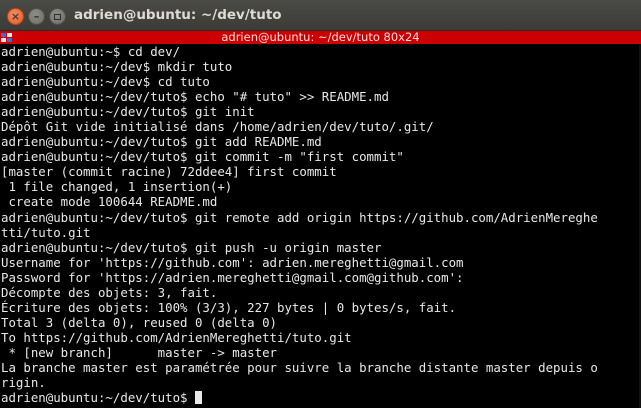  Describe the element at coordinates (117, 187) in the screenshot. I see `terminal-line: 1 file changed, 1 insertion(+)` at that location.